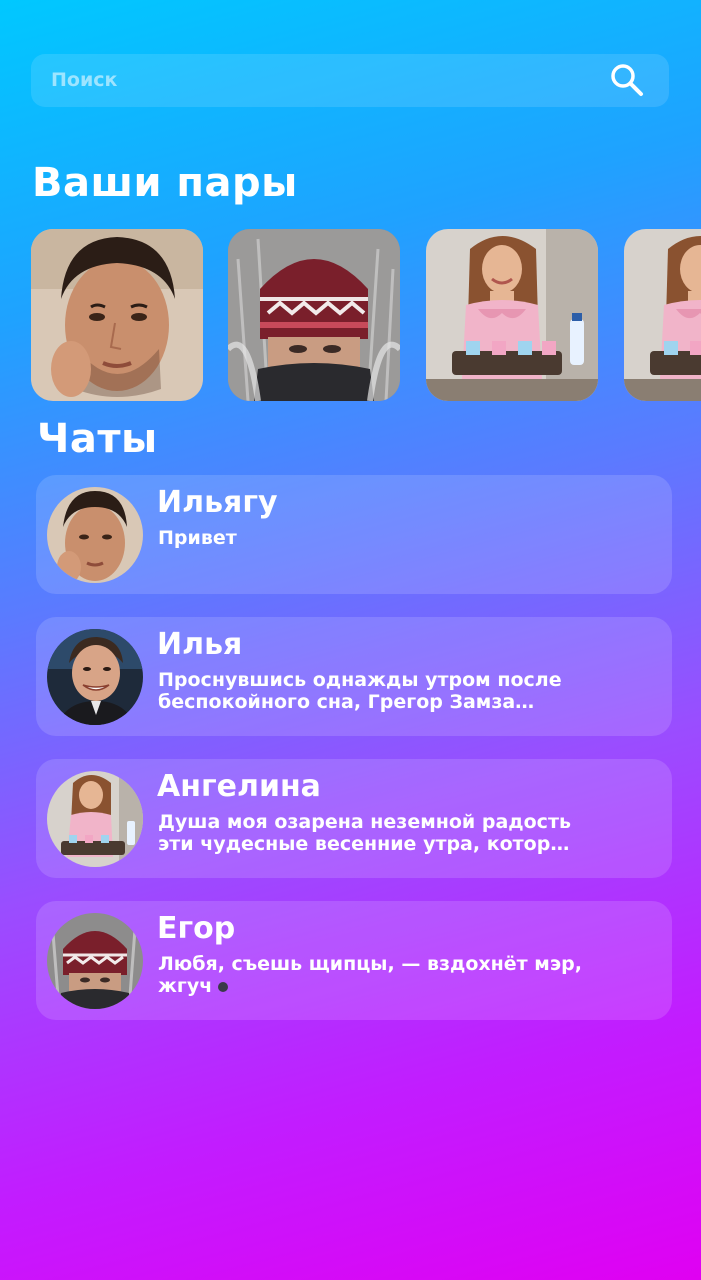 The image size is (701, 1280). I want to click on match-photo-young-man, so click(117, 315).